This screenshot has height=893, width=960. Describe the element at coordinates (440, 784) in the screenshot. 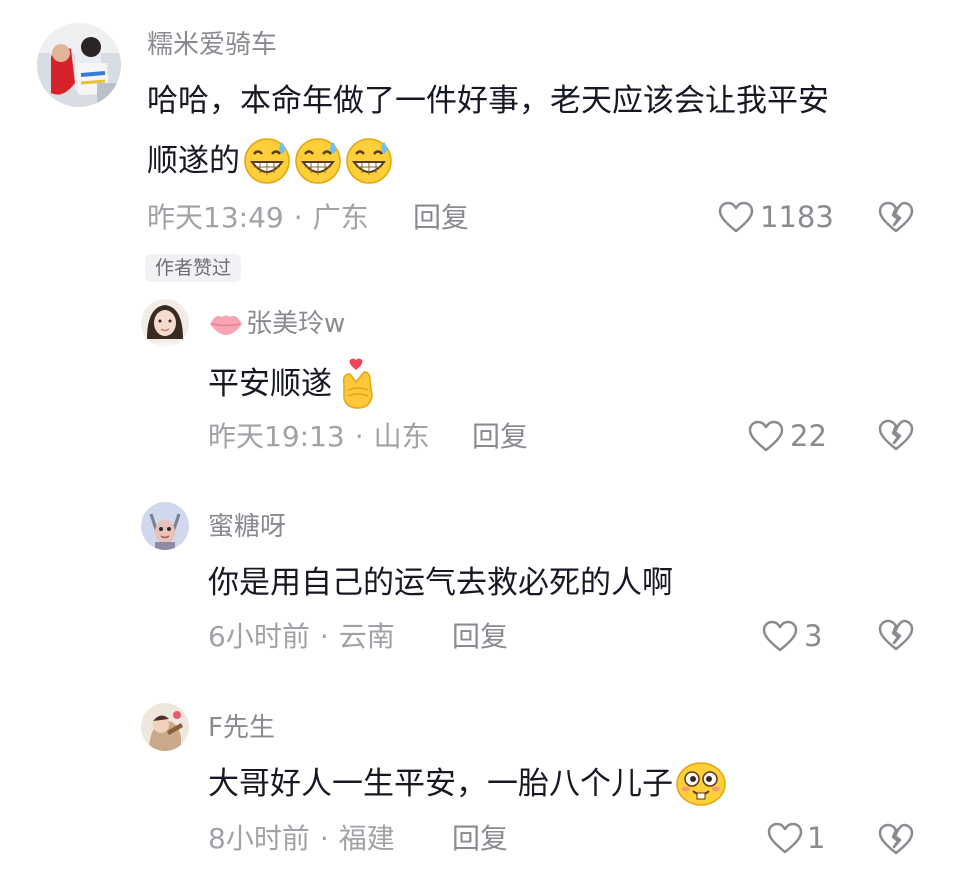

I see `comment-text: 大哥好人一生平安，一胎八个儿子` at that location.